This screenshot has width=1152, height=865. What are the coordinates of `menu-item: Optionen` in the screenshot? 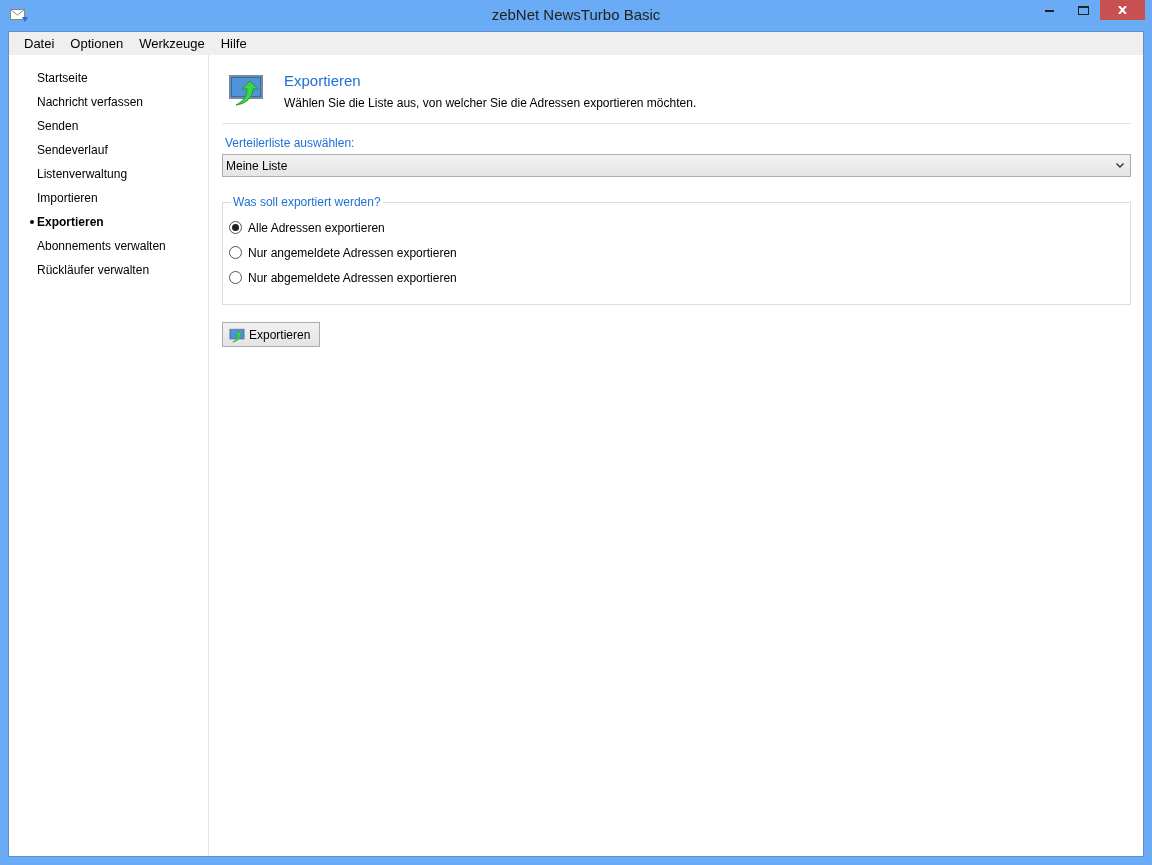 It's located at (97, 43).